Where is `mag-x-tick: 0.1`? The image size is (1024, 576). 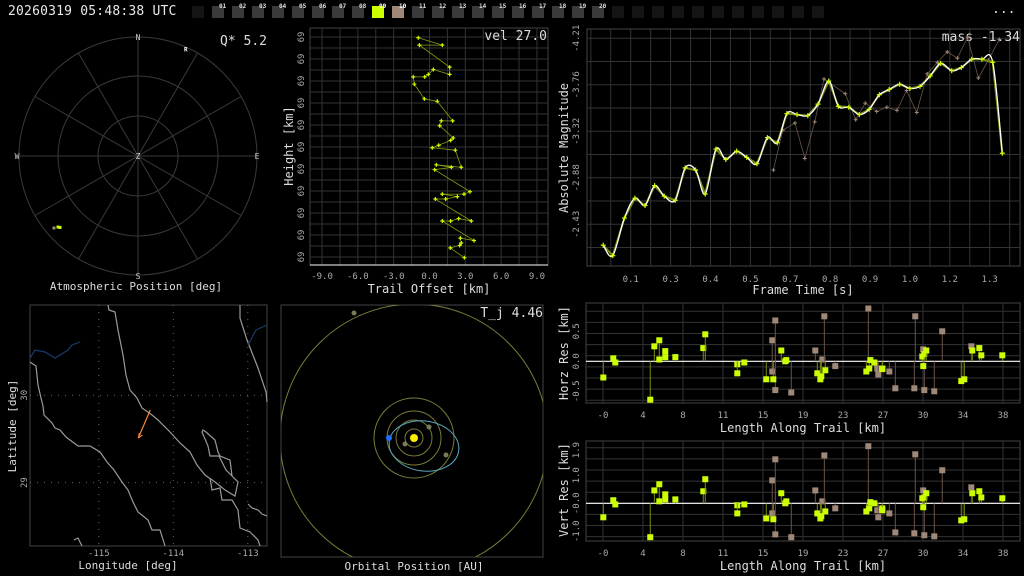
mag-x-tick: 0.1 is located at coordinates (631, 280).